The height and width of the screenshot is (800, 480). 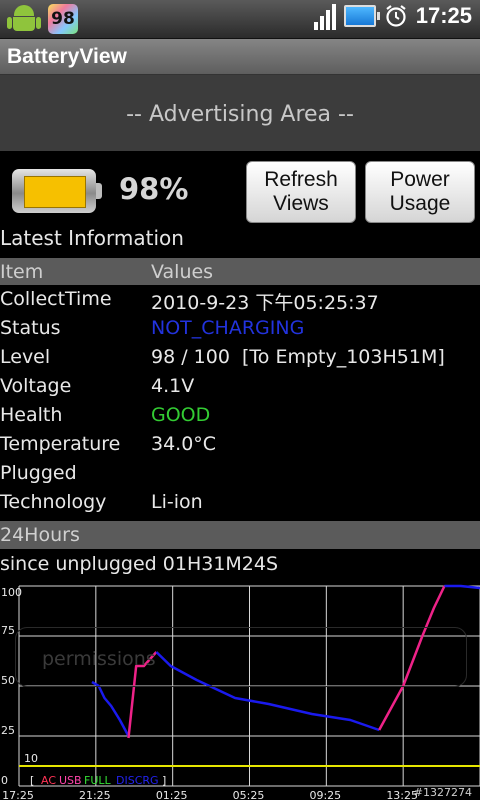 I want to click on row-value: 98 / 100 [To Empty_103H51M], so click(x=298, y=357).